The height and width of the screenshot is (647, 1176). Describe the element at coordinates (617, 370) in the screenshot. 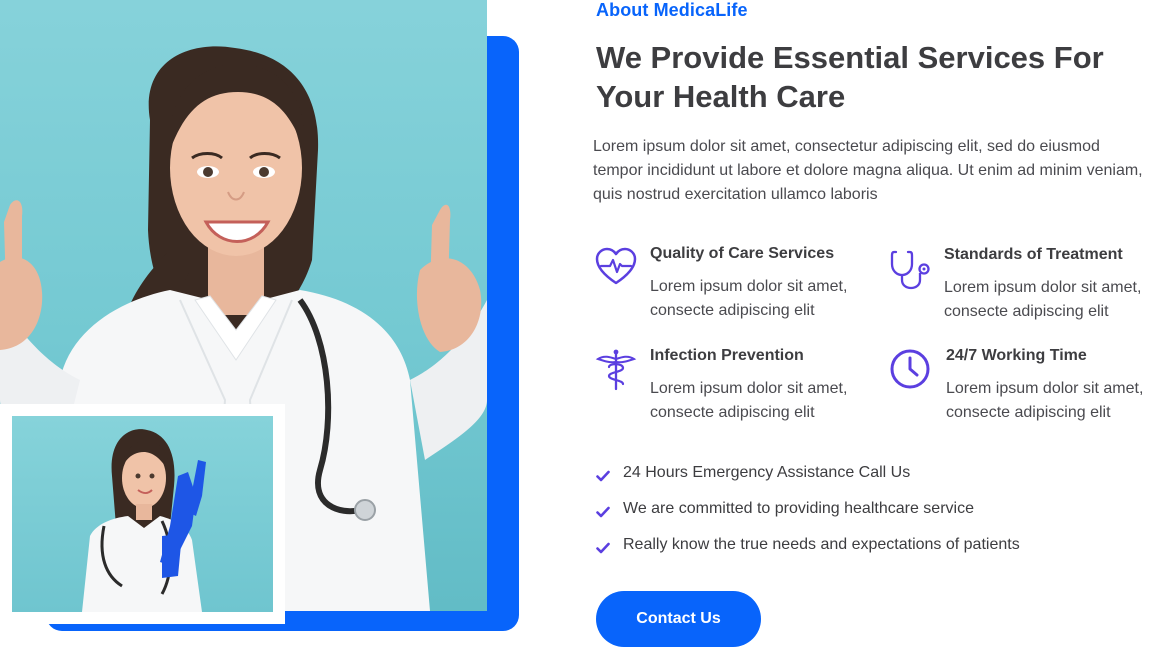

I see `caduceus-icon` at that location.